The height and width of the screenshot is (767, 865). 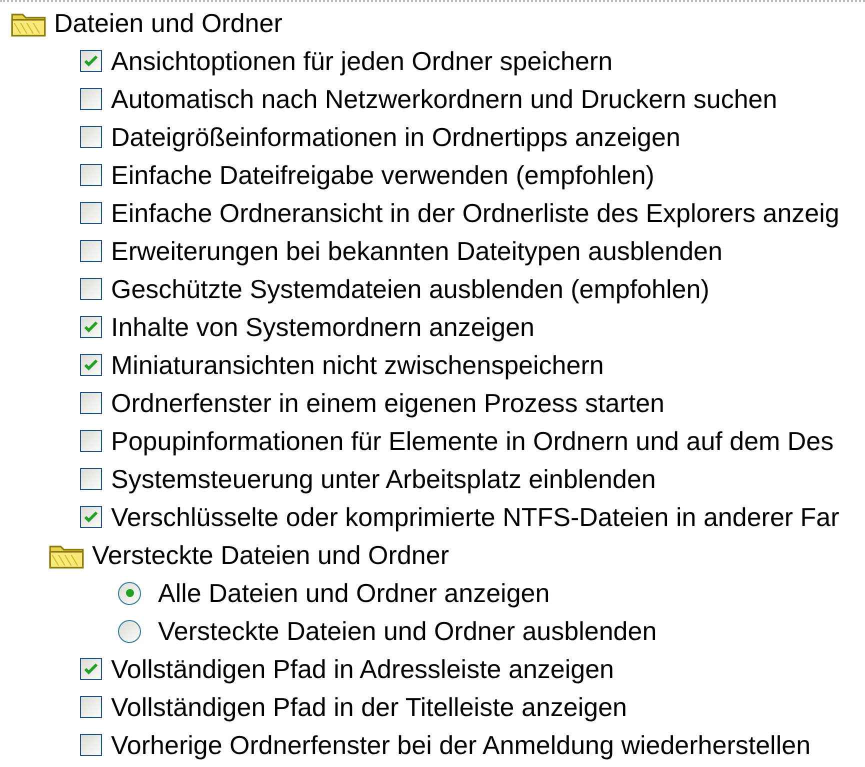 What do you see at coordinates (388, 403) in the screenshot?
I see `option-label: Ordnerfenster in einem eigenen Prozess starten` at bounding box center [388, 403].